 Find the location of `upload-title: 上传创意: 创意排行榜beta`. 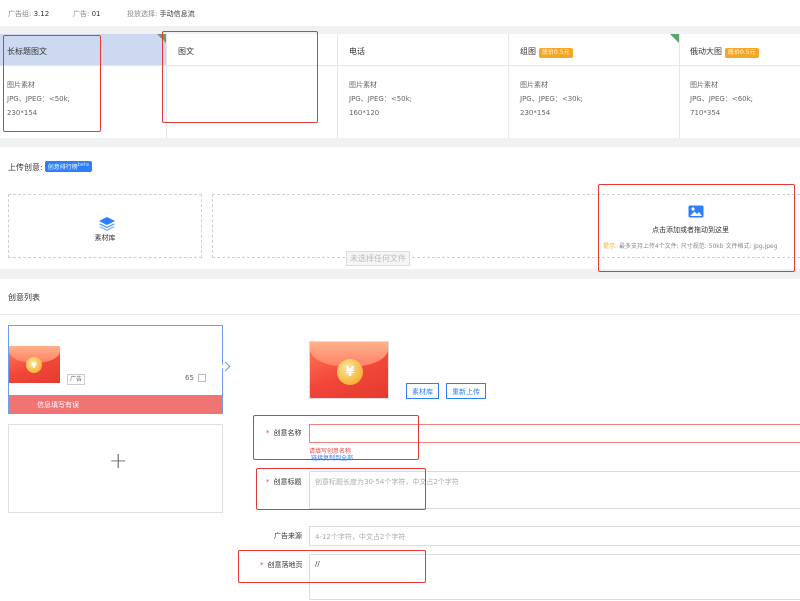

upload-title: 上传创意: 创意排行榜beta is located at coordinates (50, 167).